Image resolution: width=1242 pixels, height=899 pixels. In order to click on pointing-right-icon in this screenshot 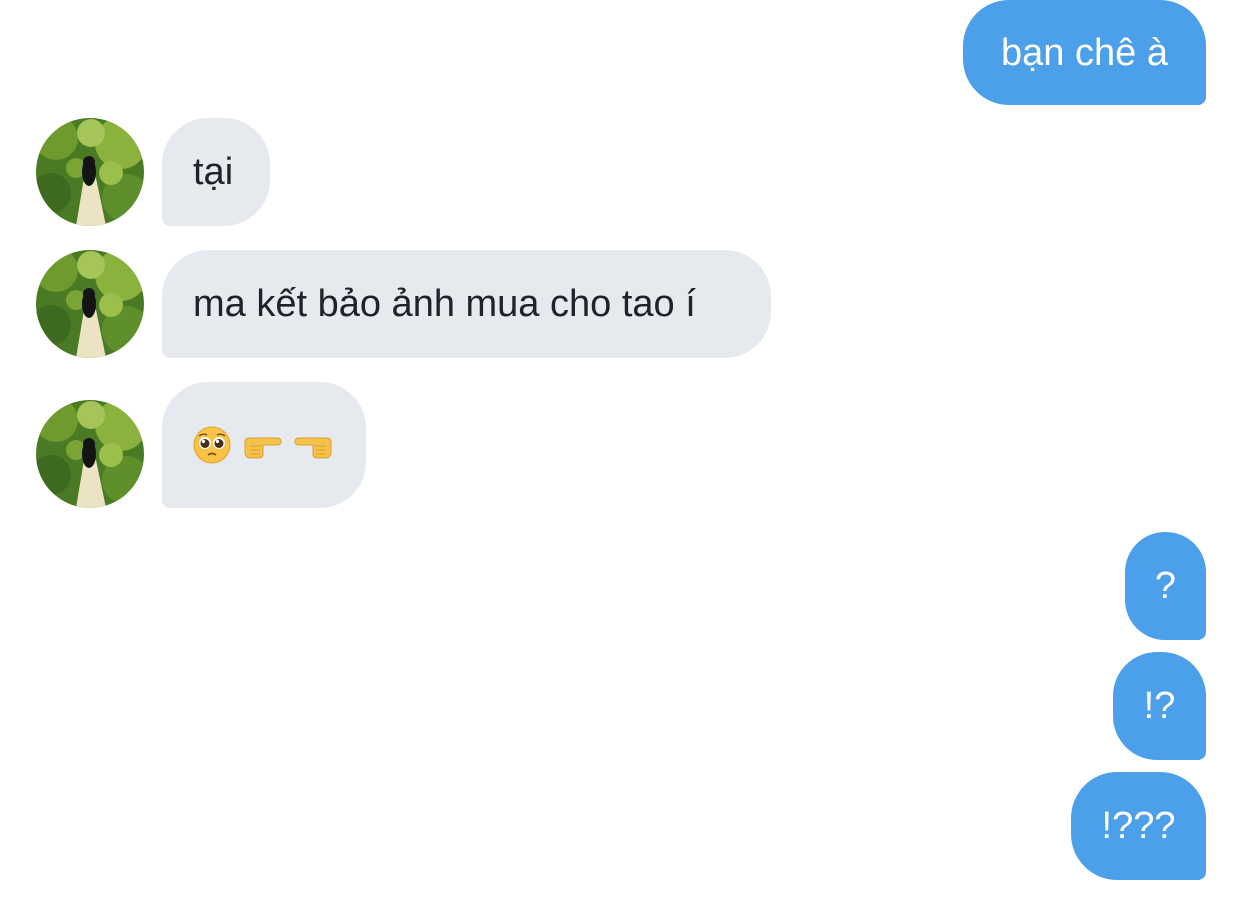, I will do `click(263, 448)`.